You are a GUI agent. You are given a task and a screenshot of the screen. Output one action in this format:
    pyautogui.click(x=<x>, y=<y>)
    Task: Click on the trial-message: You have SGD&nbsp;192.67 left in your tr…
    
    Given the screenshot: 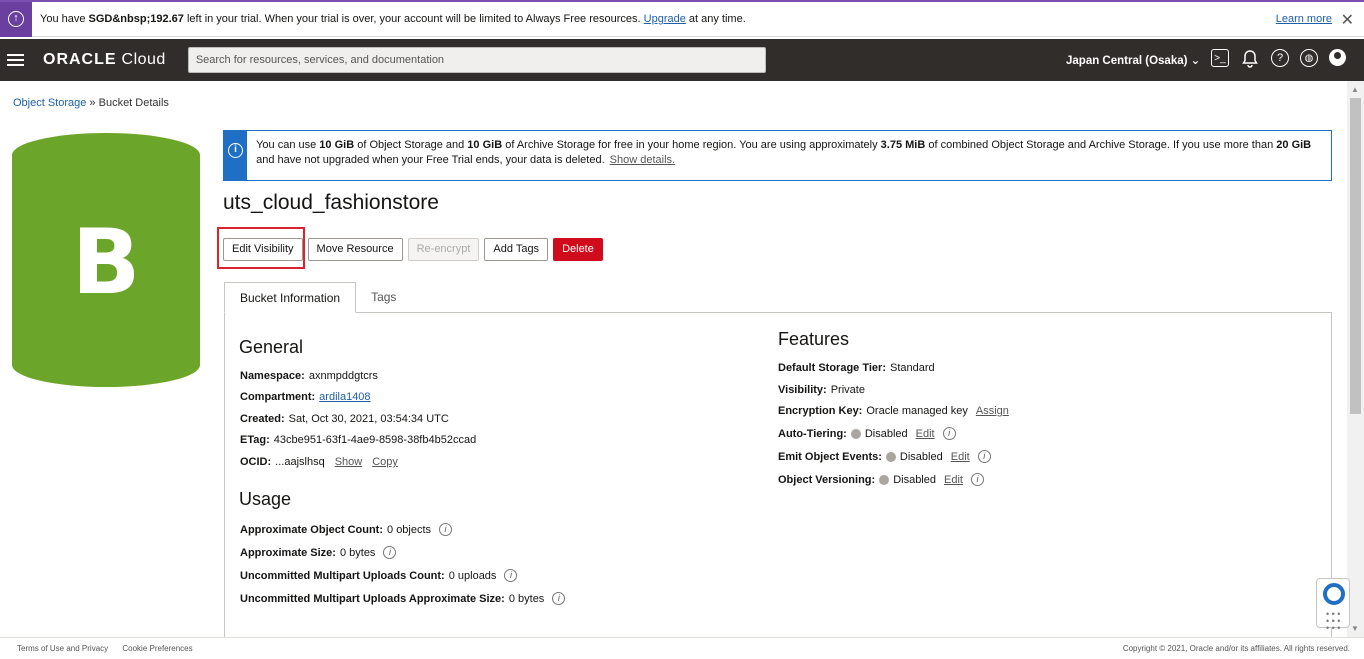 What is the action you would take?
    pyautogui.click(x=393, y=19)
    